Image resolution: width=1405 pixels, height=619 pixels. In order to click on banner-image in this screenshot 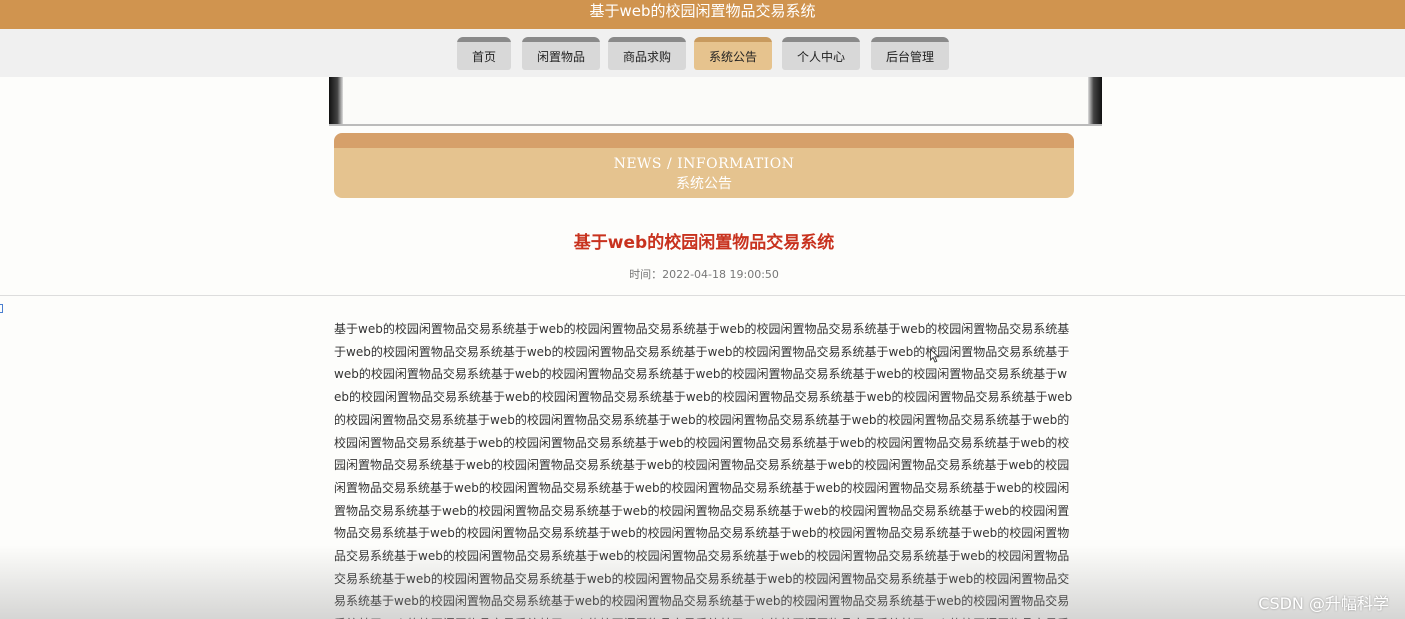, I will do `click(715, 101)`.